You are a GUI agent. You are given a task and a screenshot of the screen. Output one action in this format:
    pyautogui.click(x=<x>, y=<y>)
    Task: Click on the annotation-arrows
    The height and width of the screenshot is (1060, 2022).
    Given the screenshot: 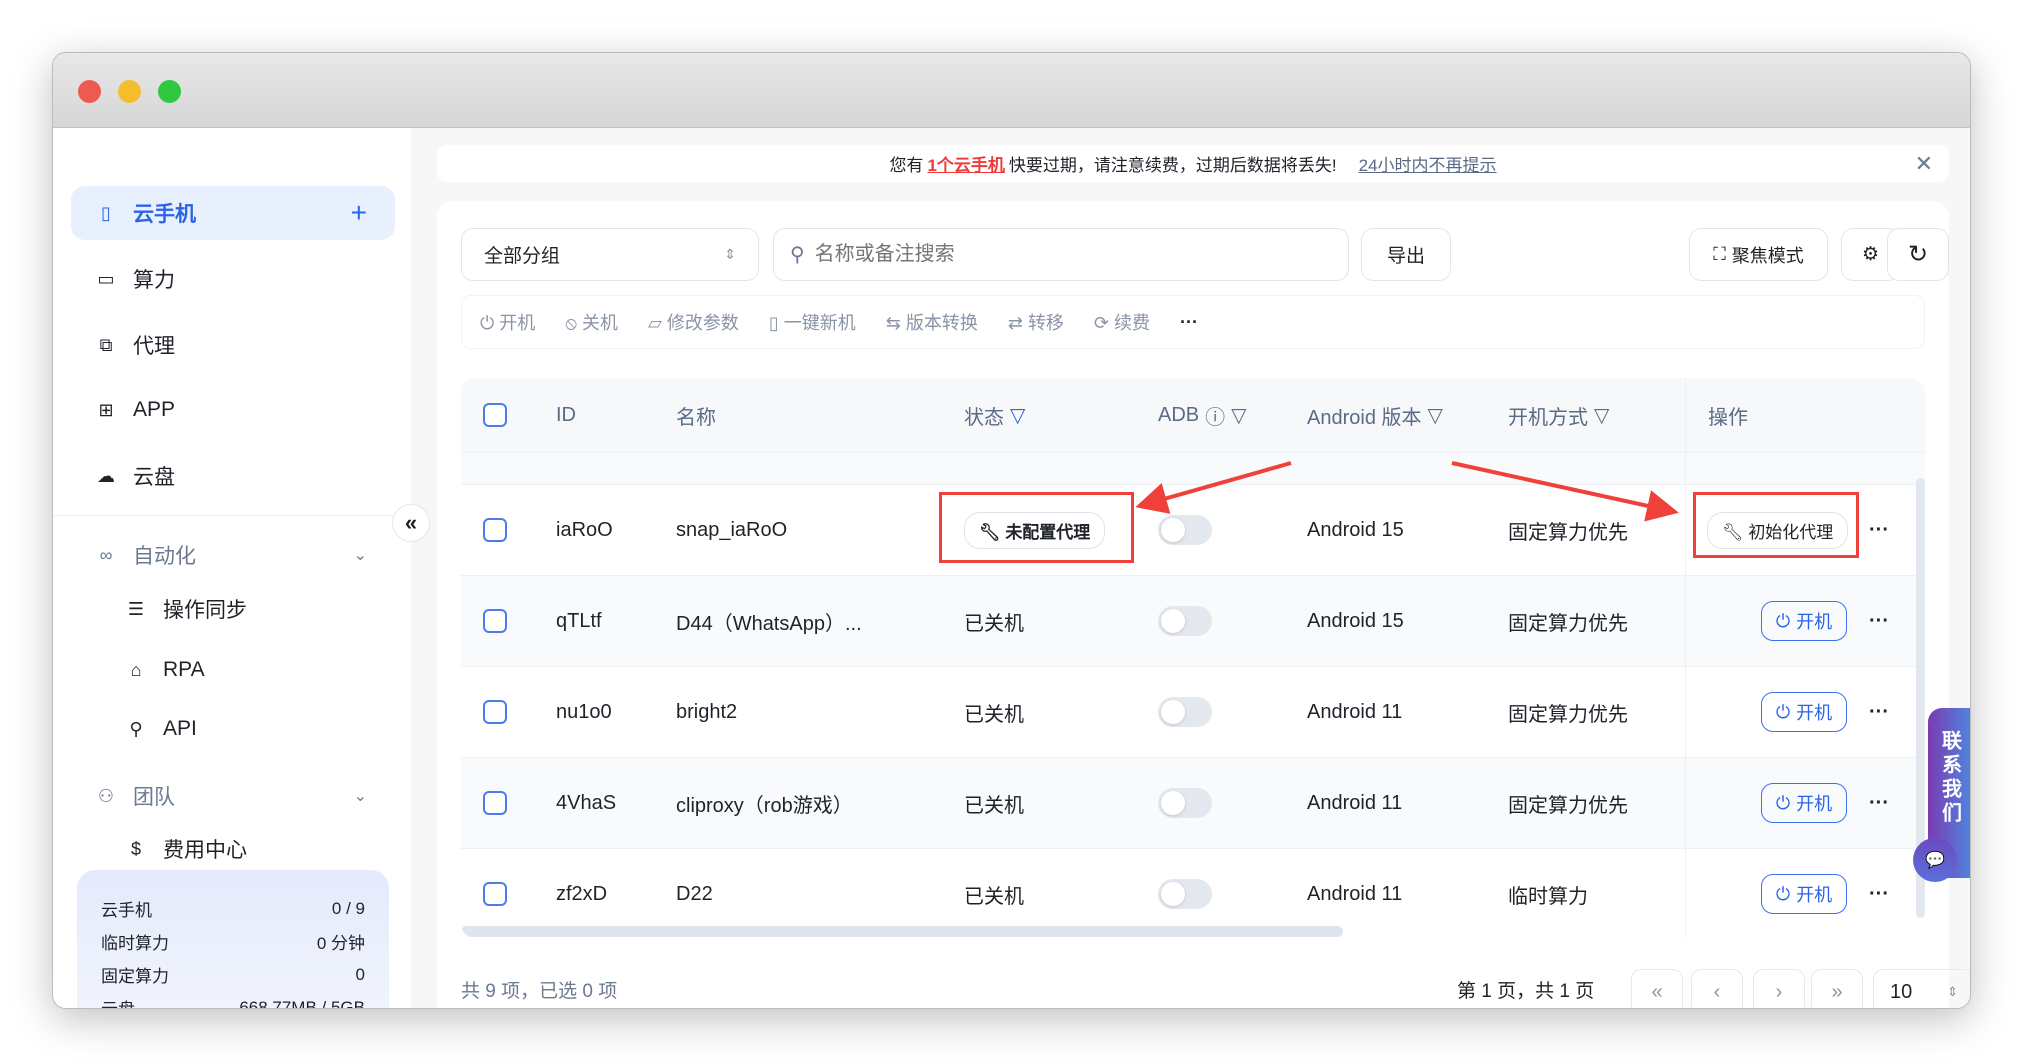 What is the action you would take?
    pyautogui.click(x=1407, y=491)
    